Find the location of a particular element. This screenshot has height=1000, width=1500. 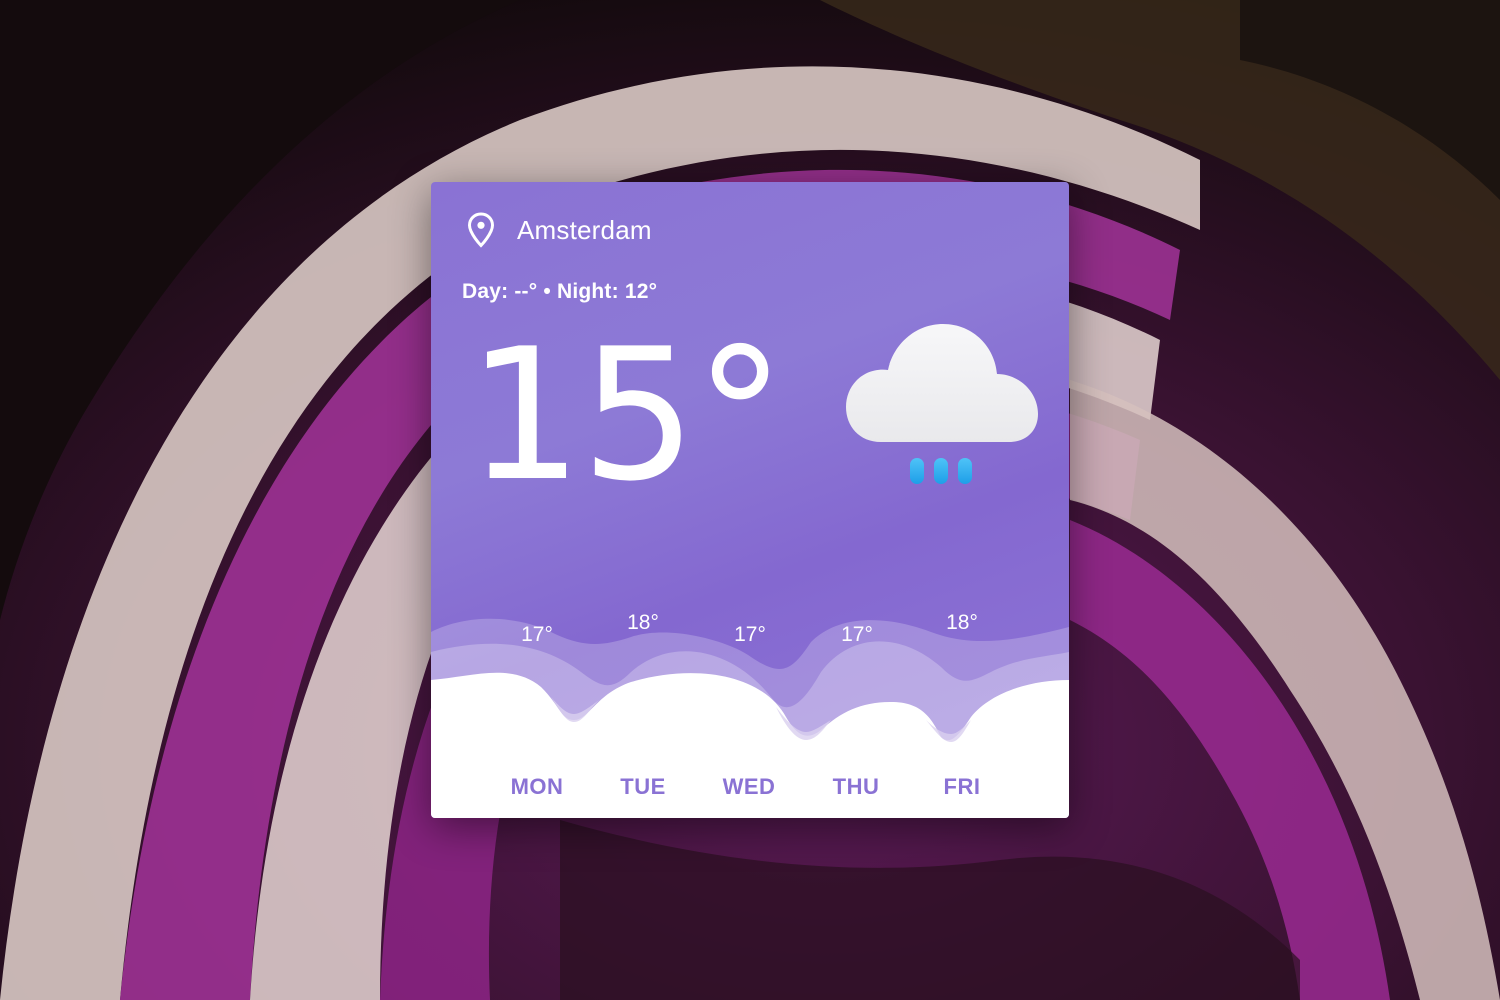

forecast-temp-wed: 17° is located at coordinates (750, 634).